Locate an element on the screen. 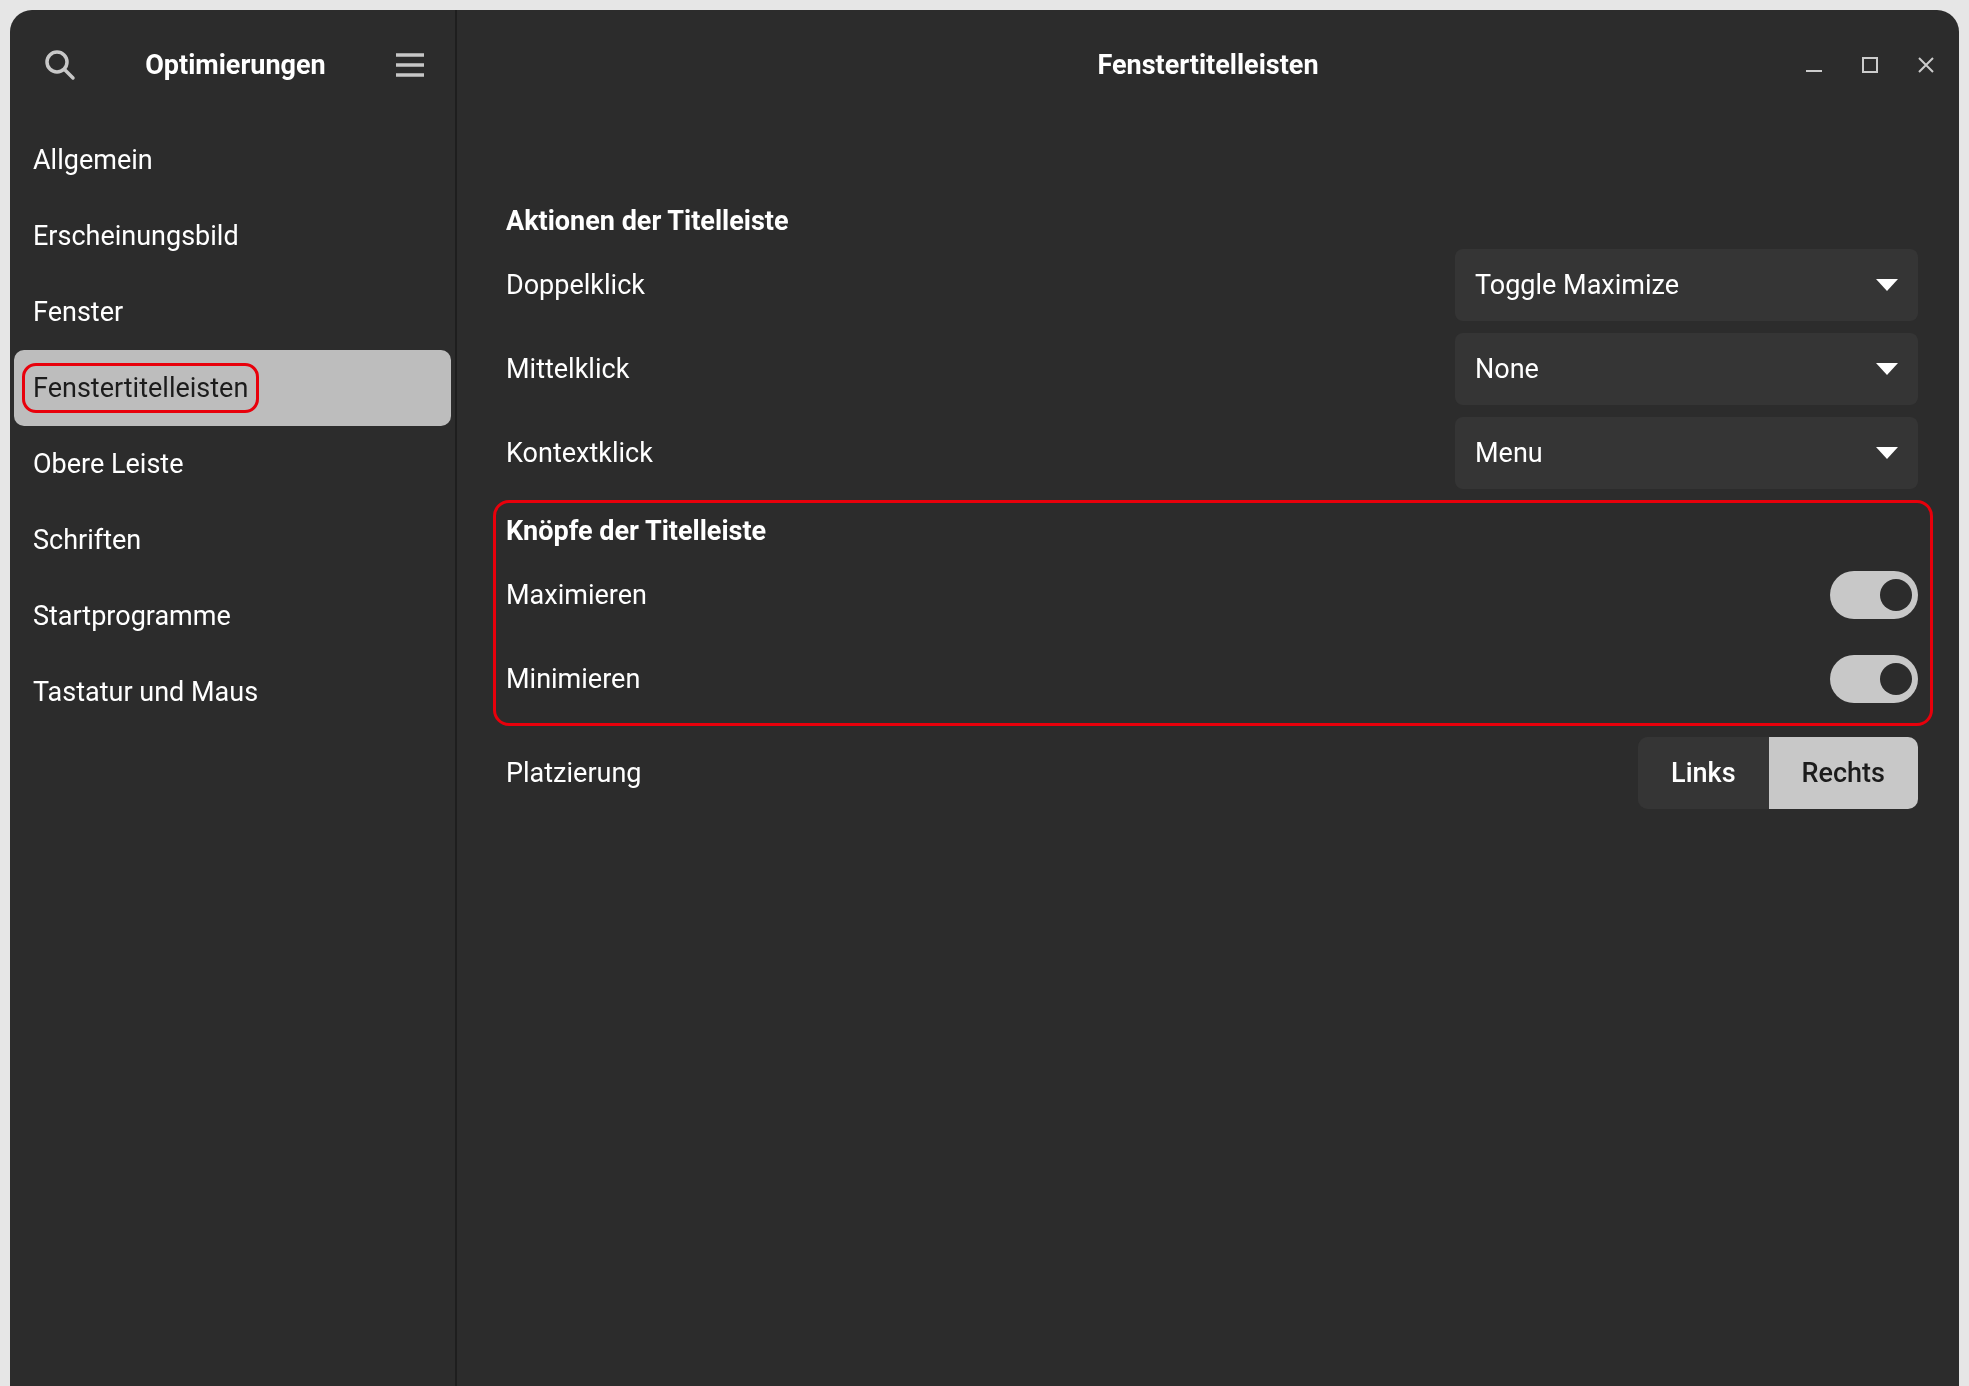 Image resolution: width=1969 pixels, height=1386 pixels. sidebar-item-label: Fenstertitelleisten is located at coordinates (141, 388).